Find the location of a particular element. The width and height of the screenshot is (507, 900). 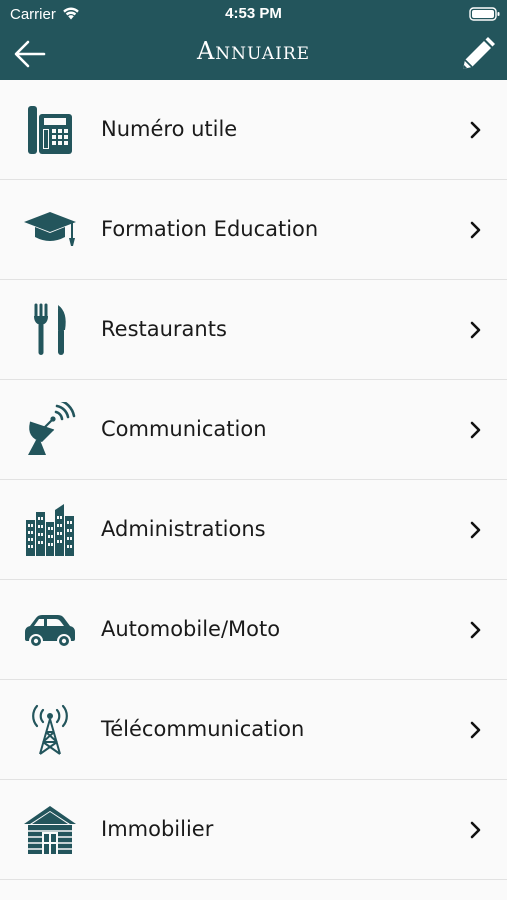

list-item-label: Numéro utile is located at coordinates (169, 129).